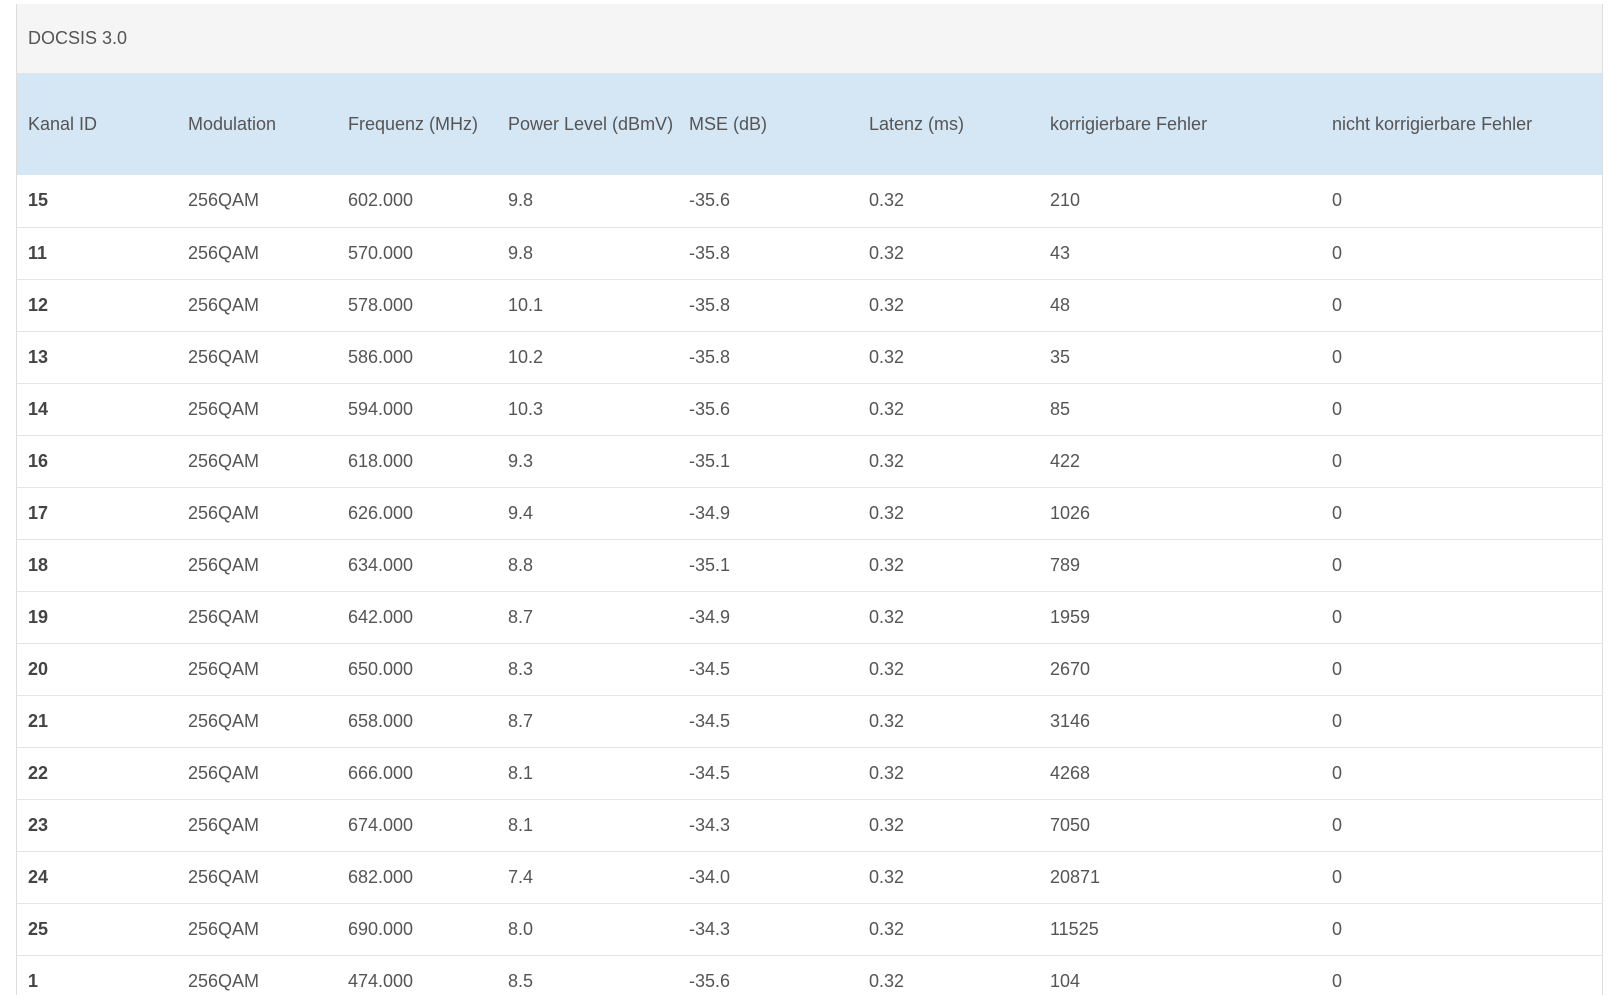 Image resolution: width=1618 pixels, height=995 pixels. I want to click on correctable-errors-cell: 43, so click(1060, 252).